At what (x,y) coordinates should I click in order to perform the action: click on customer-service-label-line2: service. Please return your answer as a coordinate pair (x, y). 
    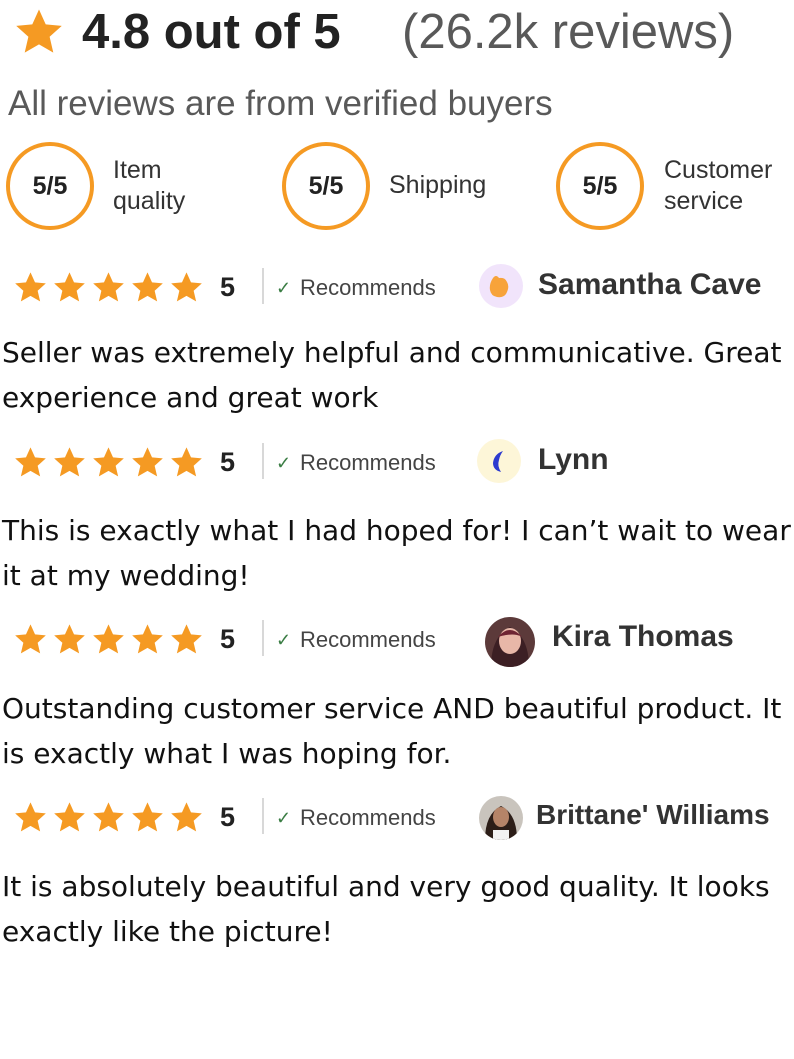
    Looking at the image, I should click on (704, 201).